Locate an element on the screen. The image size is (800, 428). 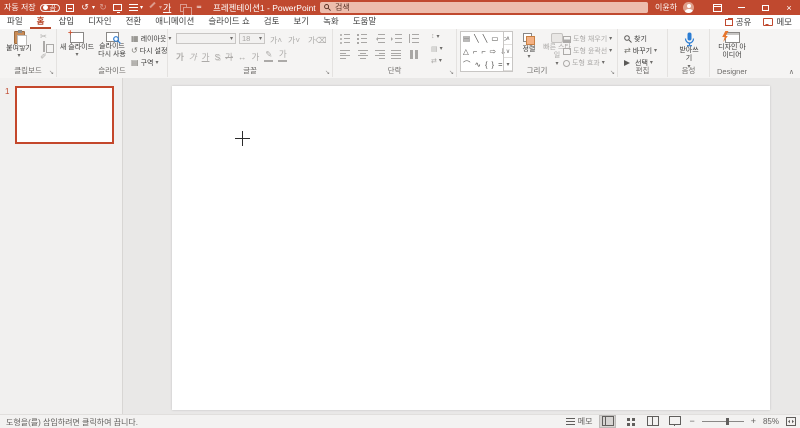
find-button: 찾기 is located at coordinates (635, 39).